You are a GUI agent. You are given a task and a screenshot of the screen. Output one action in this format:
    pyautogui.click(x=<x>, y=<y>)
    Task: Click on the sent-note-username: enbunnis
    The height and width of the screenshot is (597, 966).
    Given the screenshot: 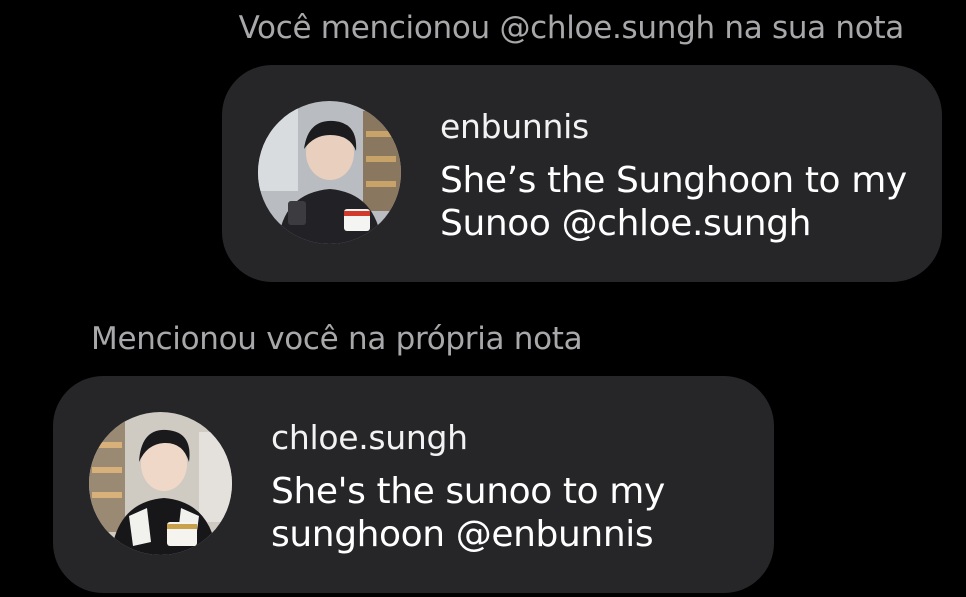 What is the action you would take?
    pyautogui.click(x=676, y=127)
    